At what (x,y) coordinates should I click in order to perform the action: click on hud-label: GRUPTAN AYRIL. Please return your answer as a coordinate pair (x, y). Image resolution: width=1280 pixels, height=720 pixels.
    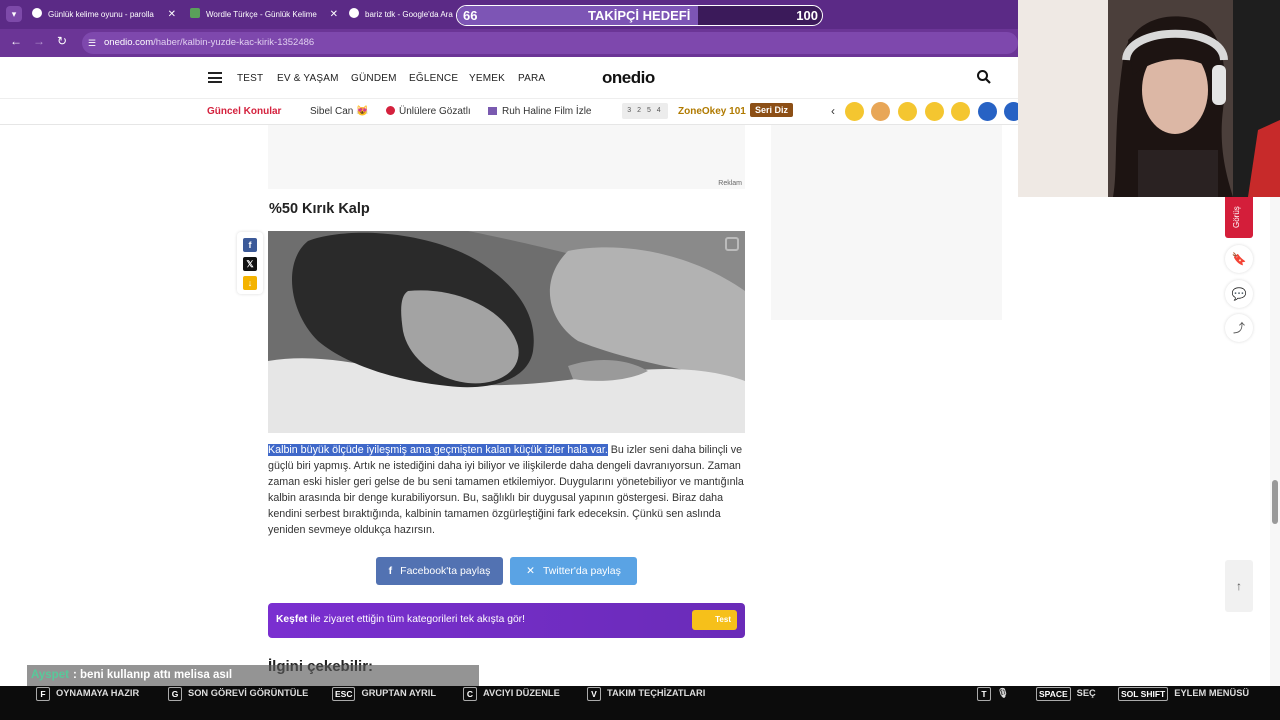
    Looking at the image, I should click on (399, 693).